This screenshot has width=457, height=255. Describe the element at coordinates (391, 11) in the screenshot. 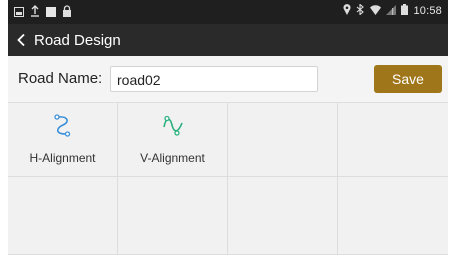

I see `signal-icon` at that location.